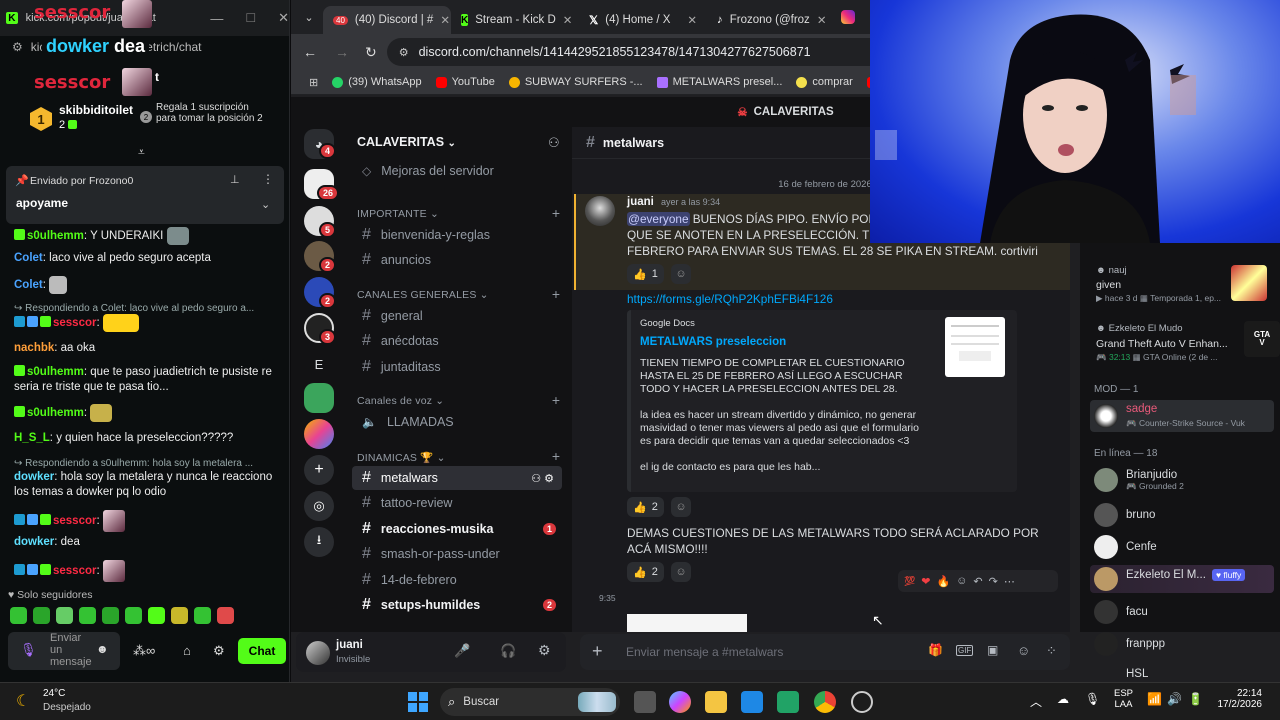 The image size is (1280, 720). I want to click on site-settings-icon: ⚙, so click(17, 47).